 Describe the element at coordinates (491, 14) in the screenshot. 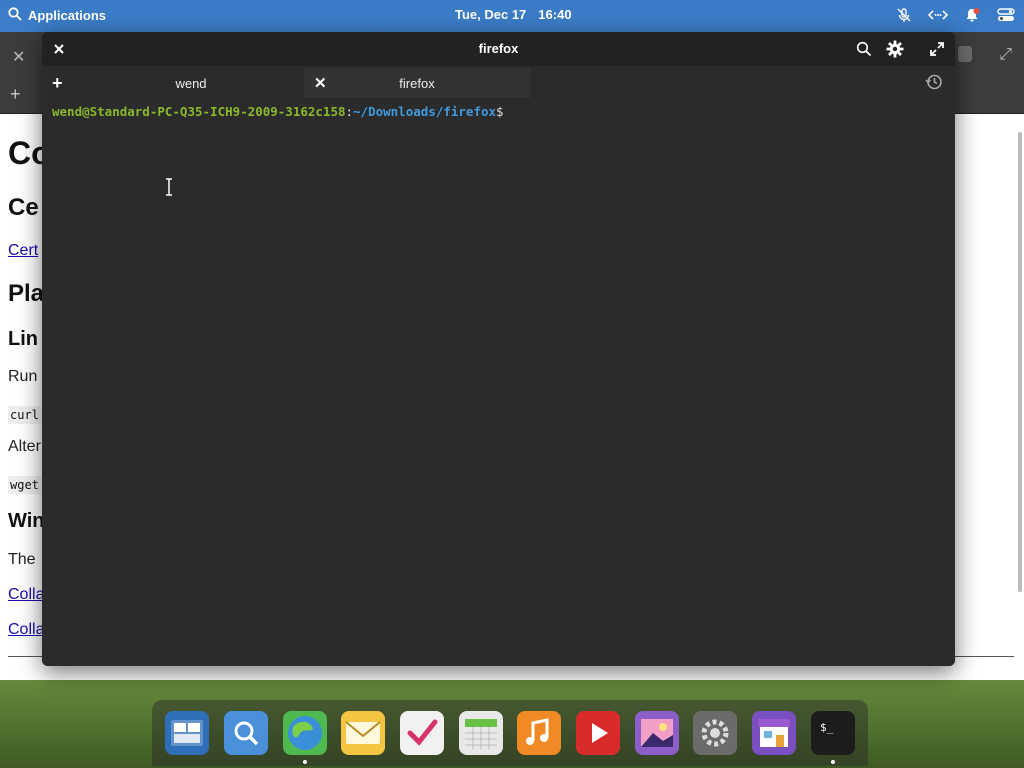

I see `date-label: Tue, Dec 17` at that location.